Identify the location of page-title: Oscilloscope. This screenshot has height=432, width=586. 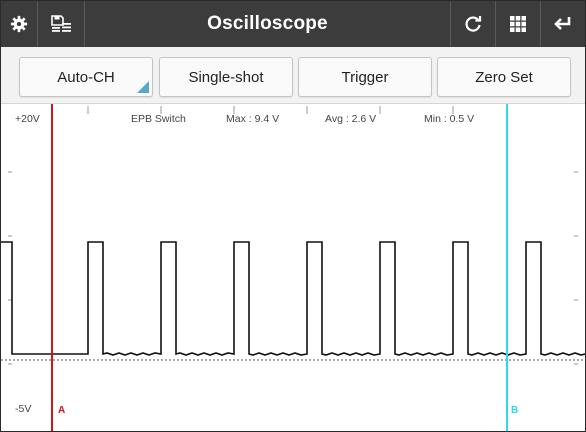
(267, 23).